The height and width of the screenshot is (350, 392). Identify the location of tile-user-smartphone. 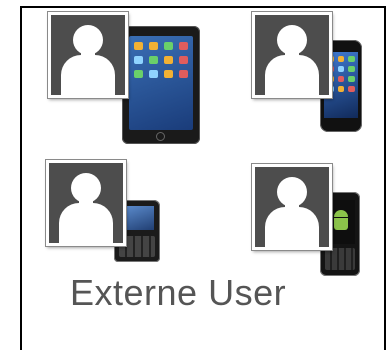
(310, 73).